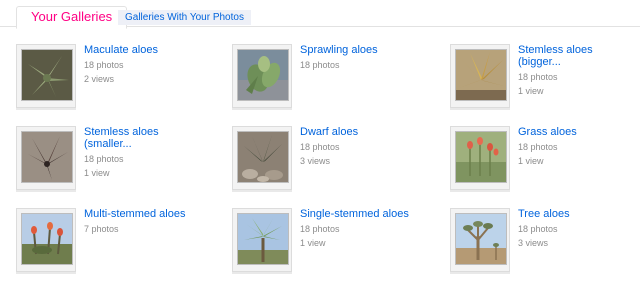 Image resolution: width=640 pixels, height=286 pixels. I want to click on gallery-item-multi-stemmed-aloes: Multi-stemmed aloes 7 photos, so click(116, 246).